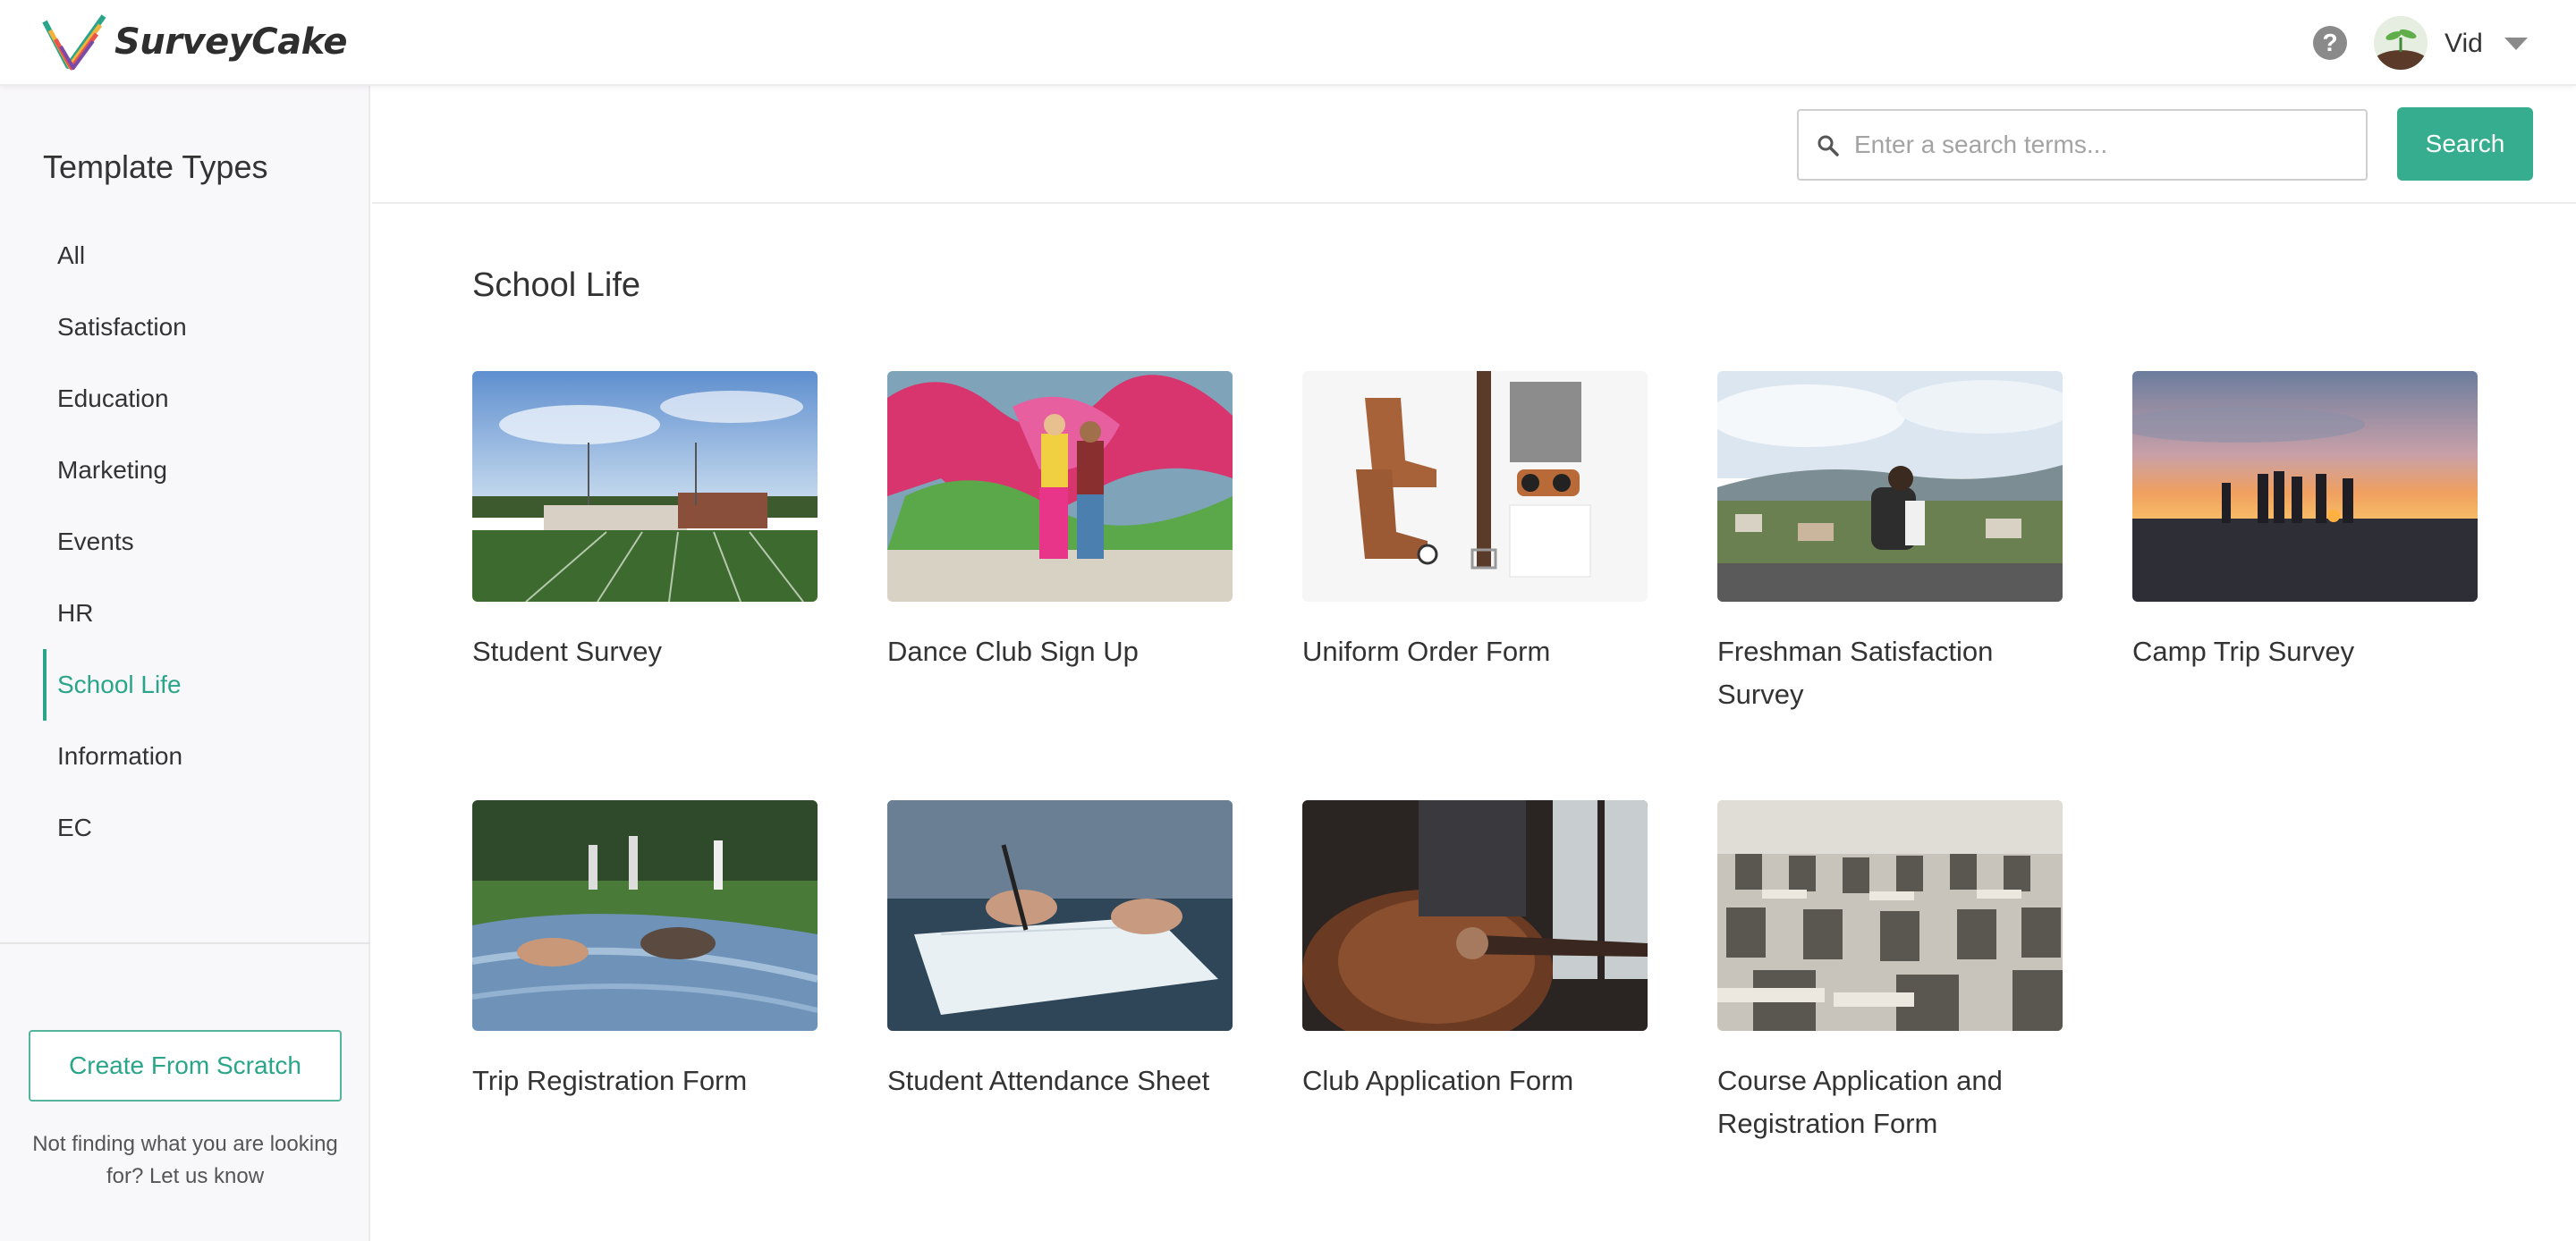 The image size is (2576, 1241). I want to click on chevron-down-icon, so click(2516, 44).